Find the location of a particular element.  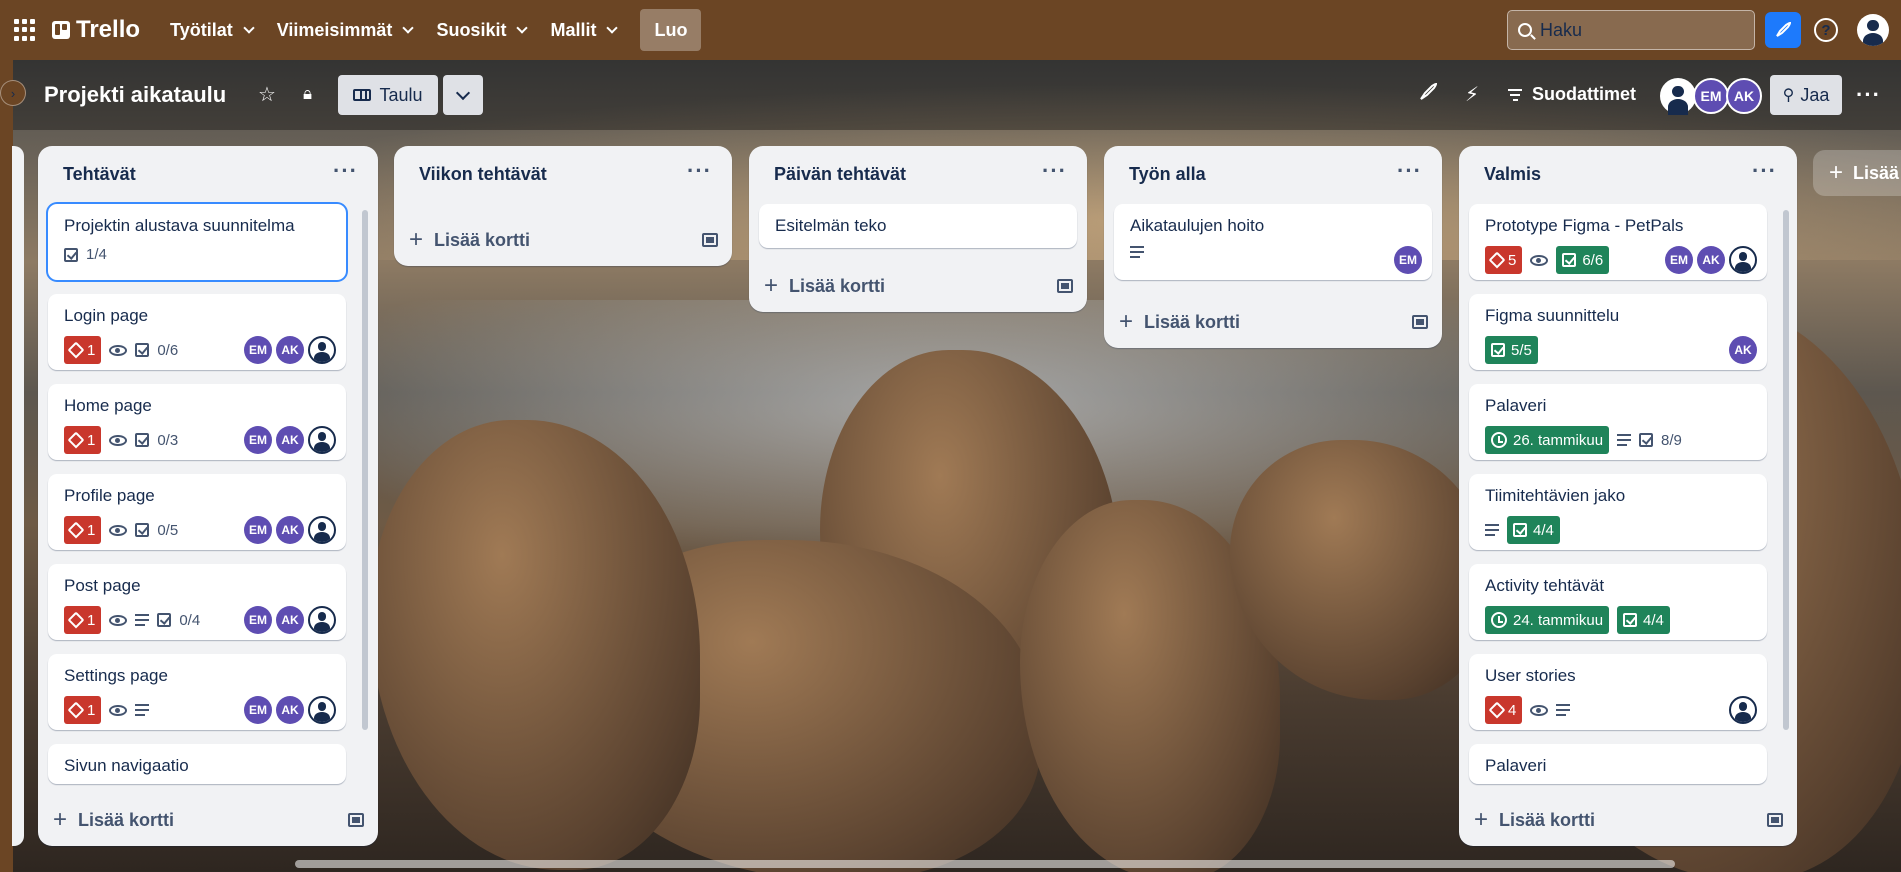

list-title: Päivän tehtävät is located at coordinates (840, 174).